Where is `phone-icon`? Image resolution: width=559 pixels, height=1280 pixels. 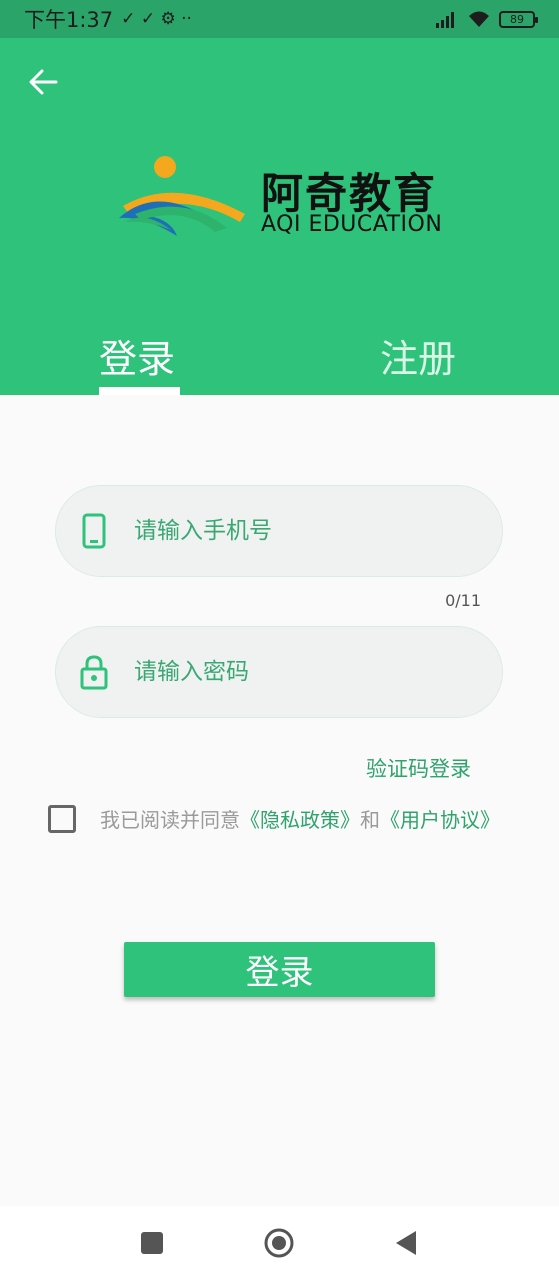 phone-icon is located at coordinates (94, 531).